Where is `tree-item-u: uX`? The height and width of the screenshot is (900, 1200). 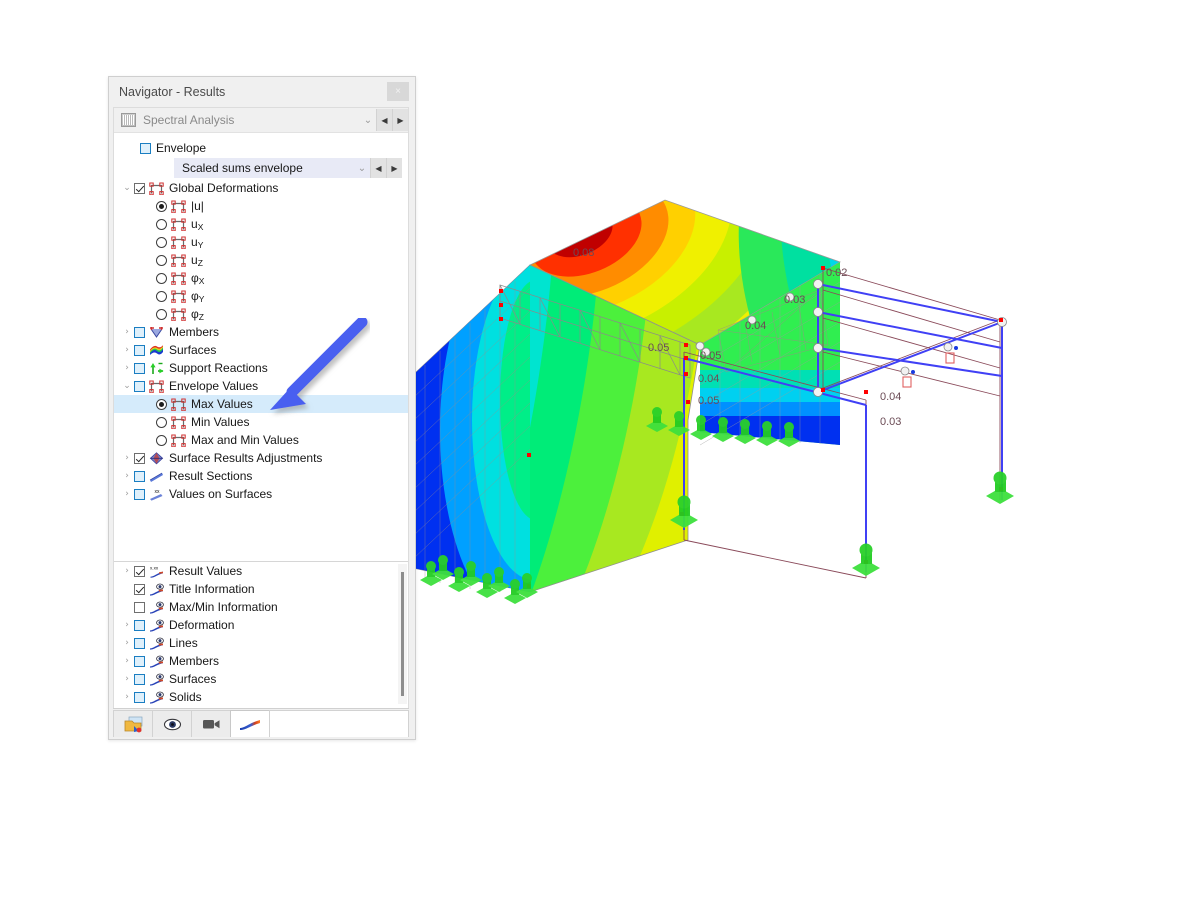
tree-item-u: uX is located at coordinates (261, 224).